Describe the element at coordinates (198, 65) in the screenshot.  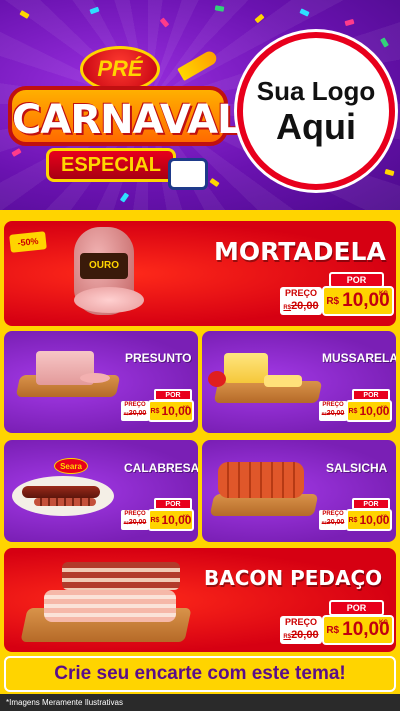
I see `trumpet-icon` at that location.